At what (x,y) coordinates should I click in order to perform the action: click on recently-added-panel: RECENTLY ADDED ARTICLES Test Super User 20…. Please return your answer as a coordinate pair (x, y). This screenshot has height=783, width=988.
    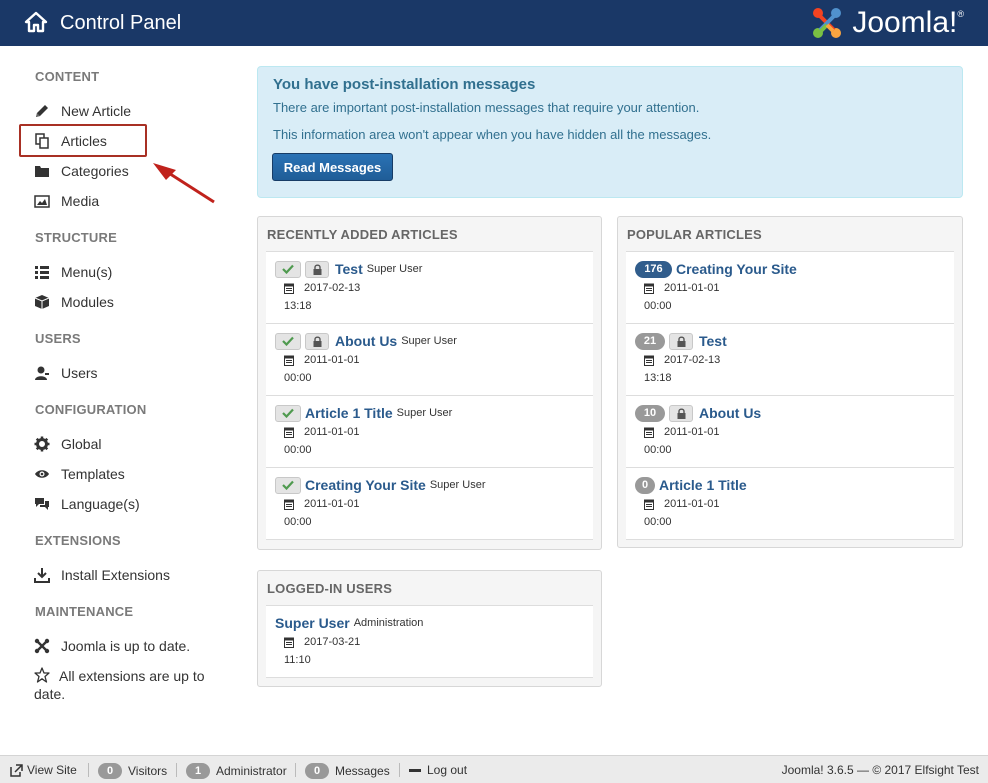
    Looking at the image, I should click on (429, 383).